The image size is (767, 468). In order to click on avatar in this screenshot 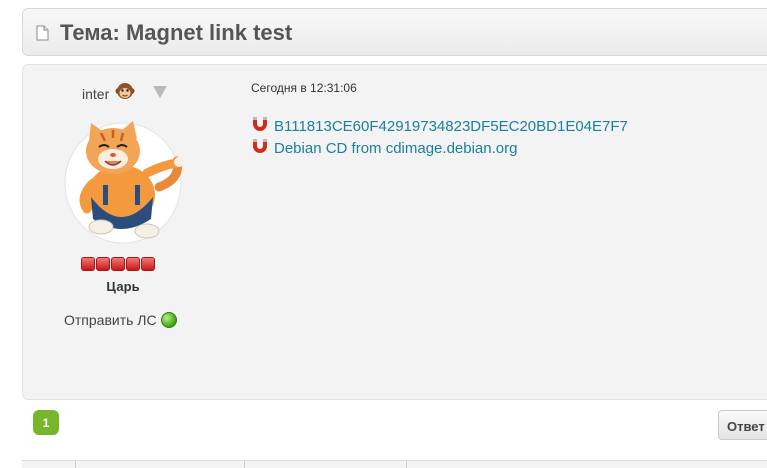, I will do `click(124, 182)`.